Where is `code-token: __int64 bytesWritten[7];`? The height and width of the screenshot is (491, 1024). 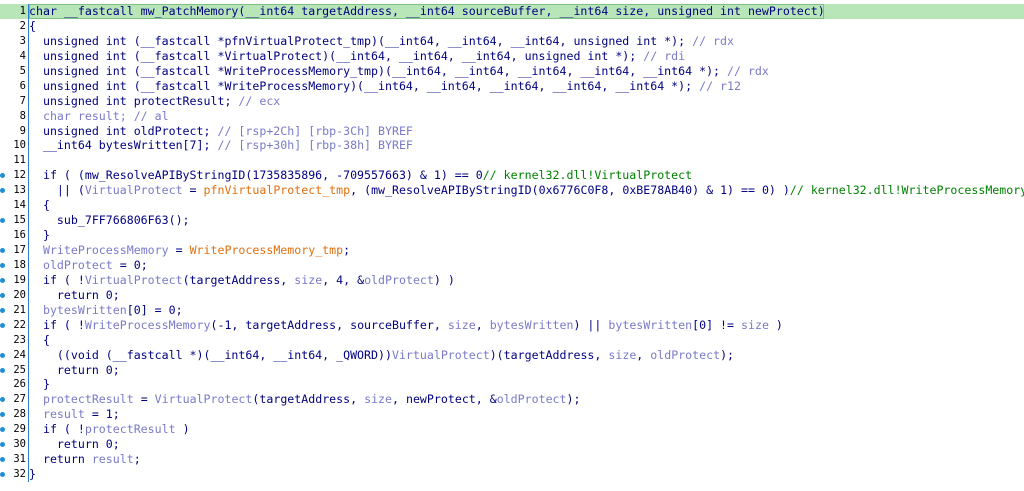 code-token: __int64 bytesWritten[7]; is located at coordinates (123, 145).